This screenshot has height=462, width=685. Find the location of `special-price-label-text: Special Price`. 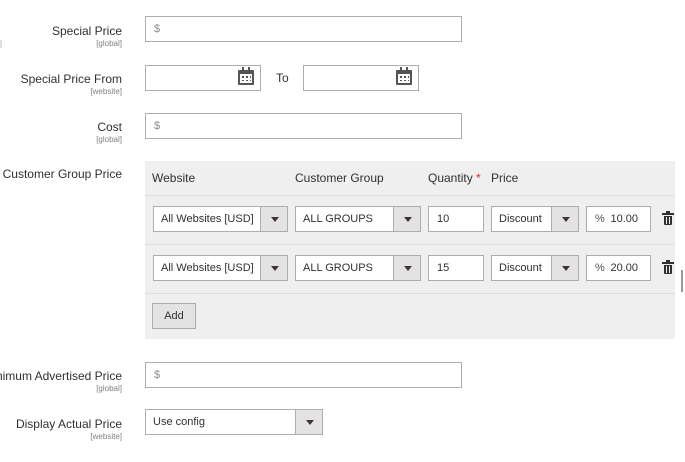

special-price-label-text: Special Price is located at coordinates (86, 31).